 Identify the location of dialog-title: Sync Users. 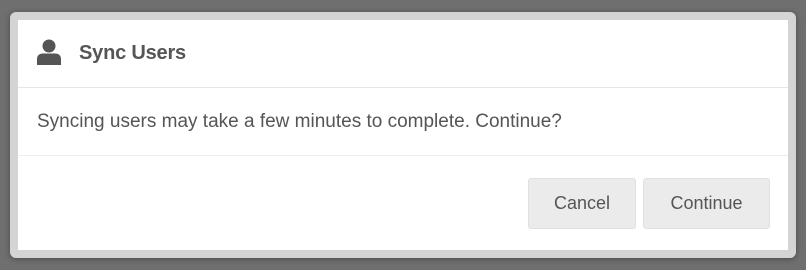
(132, 53).